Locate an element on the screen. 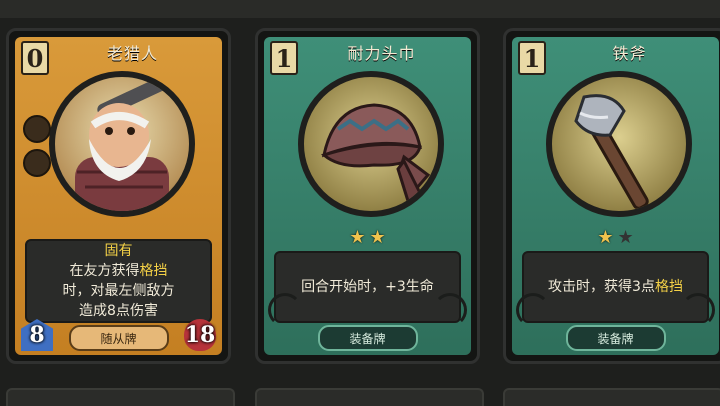  weapon-slot-icon is located at coordinates (37, 129).